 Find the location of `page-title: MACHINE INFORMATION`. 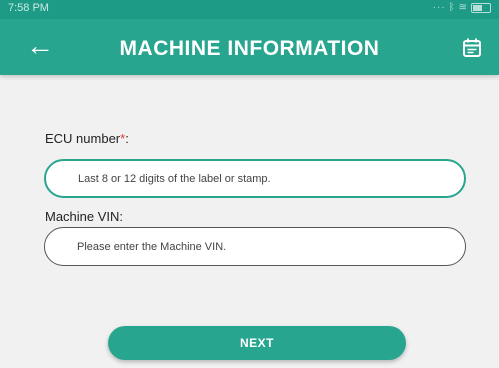

page-title: MACHINE INFORMATION is located at coordinates (249, 48).